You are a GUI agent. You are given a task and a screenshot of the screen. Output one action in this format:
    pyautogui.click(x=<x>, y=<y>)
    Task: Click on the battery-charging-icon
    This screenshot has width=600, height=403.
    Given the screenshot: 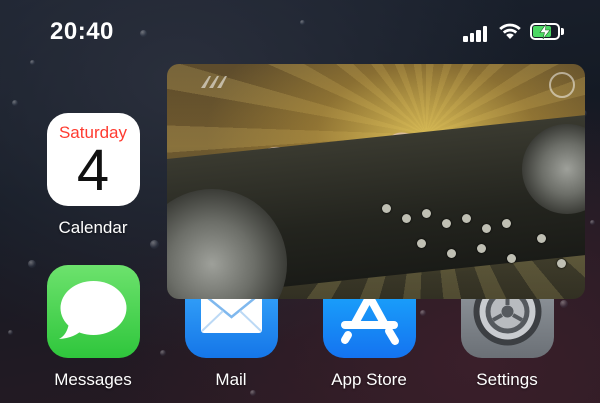 What is the action you would take?
    pyautogui.click(x=547, y=31)
    